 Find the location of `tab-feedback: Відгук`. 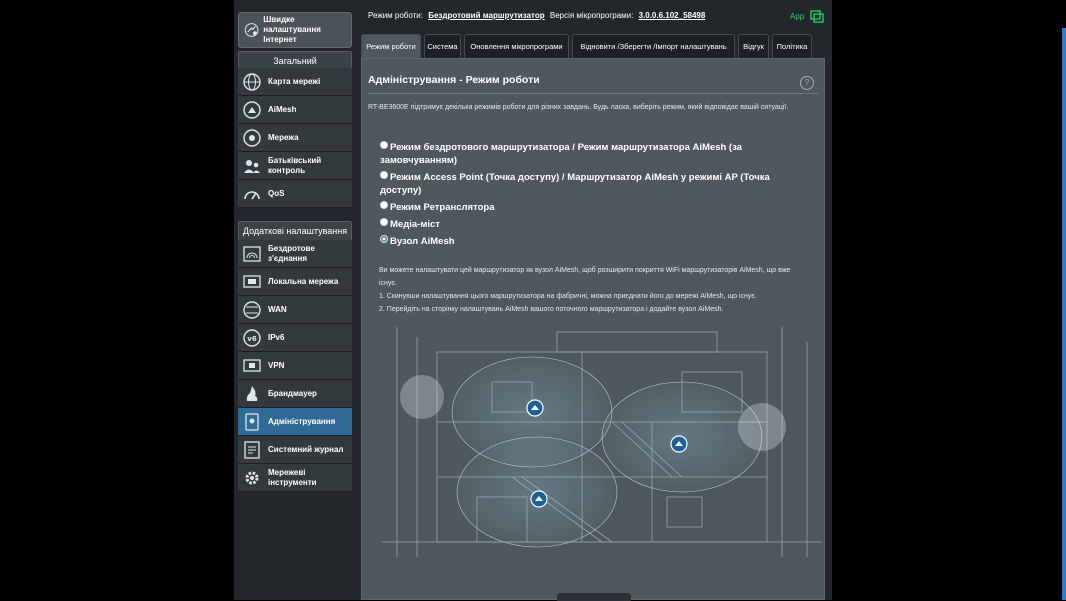

tab-feedback: Відгук is located at coordinates (753, 46).